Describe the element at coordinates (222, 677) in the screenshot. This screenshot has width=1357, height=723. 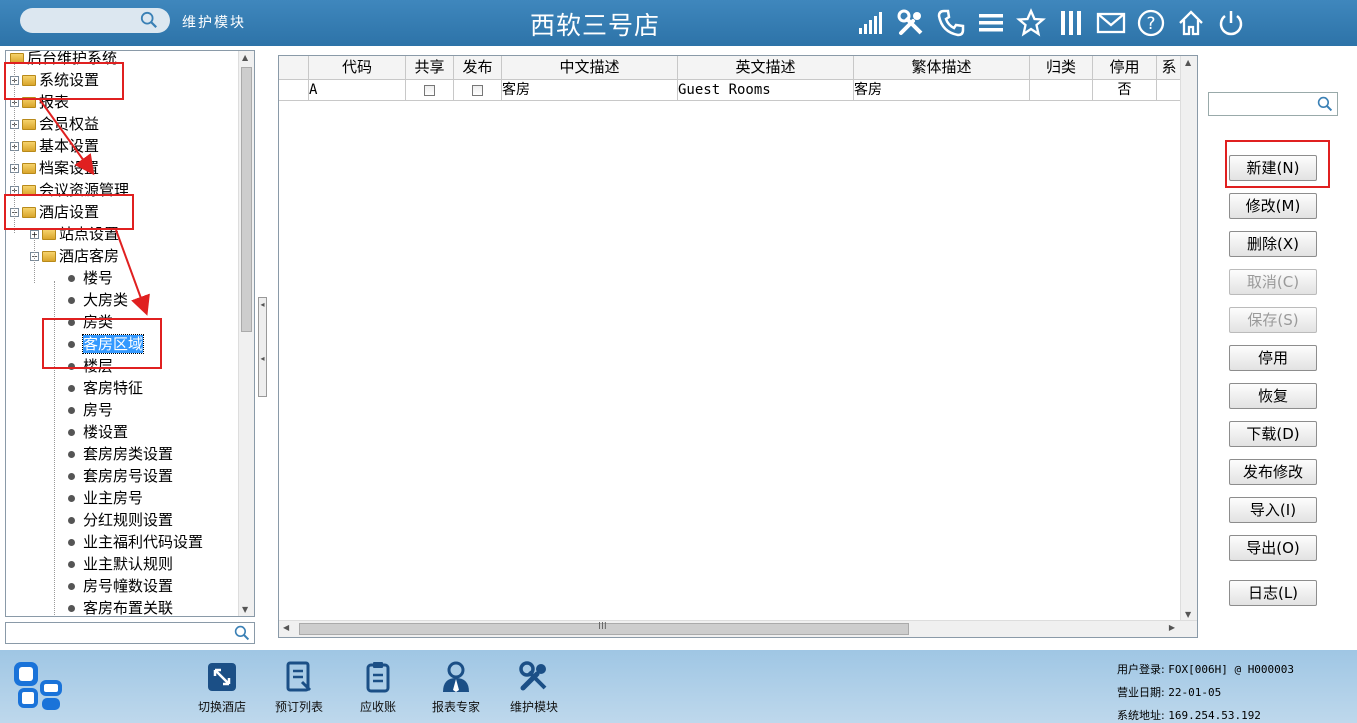
I see `switch-hotel-icon` at that location.